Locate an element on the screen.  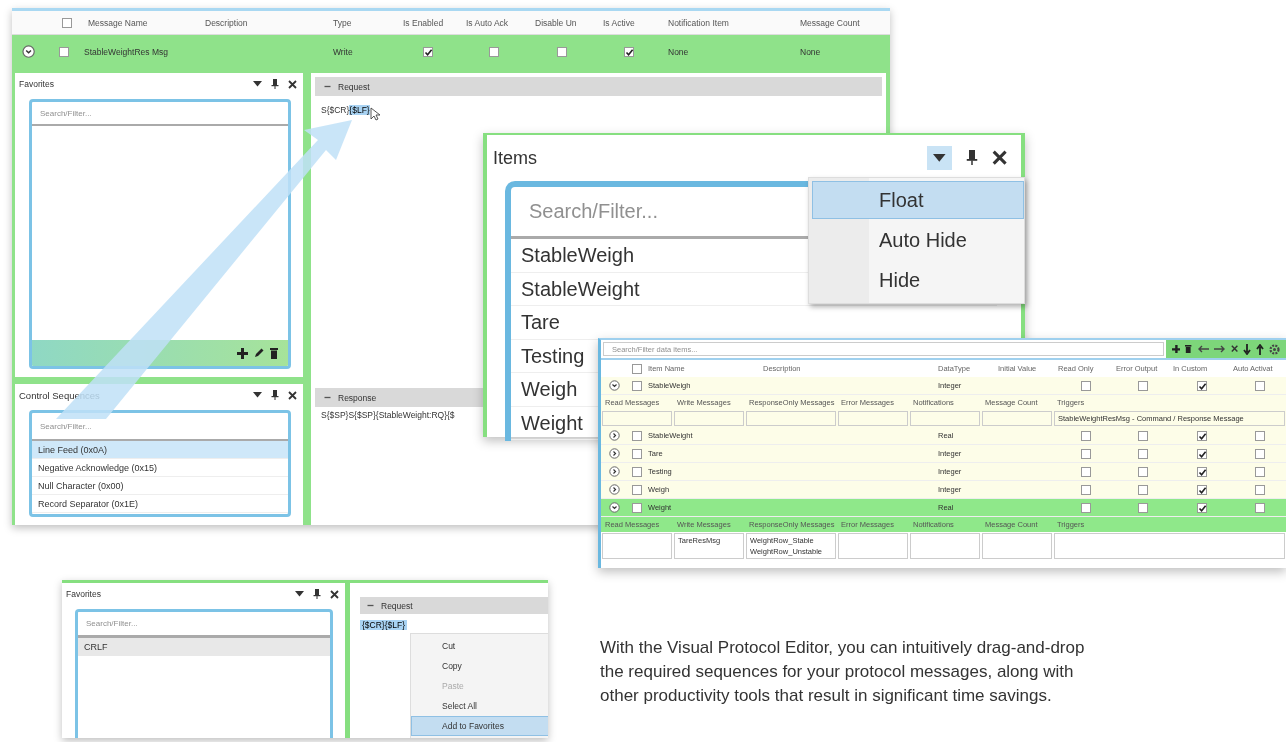
list-item: Weigh is located at coordinates (549, 389).